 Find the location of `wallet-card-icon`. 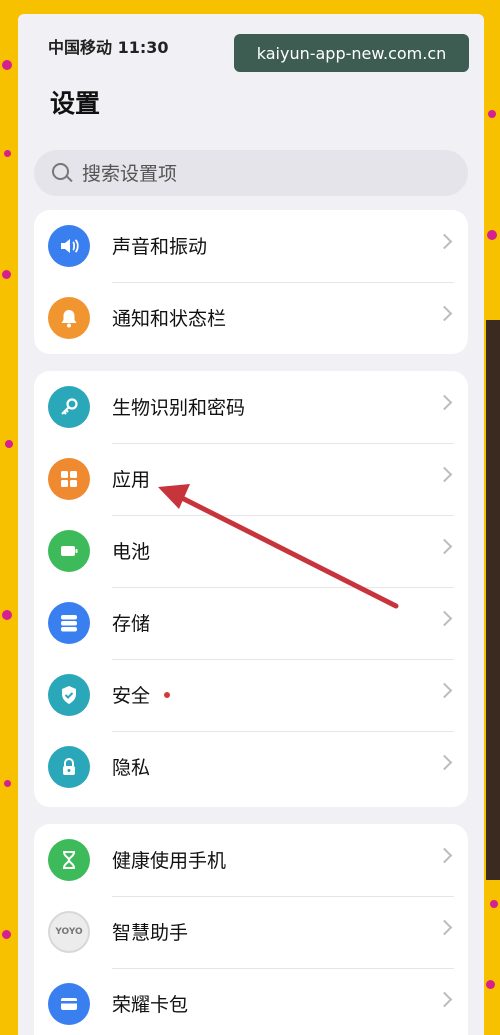

wallet-card-icon is located at coordinates (69, 1004).